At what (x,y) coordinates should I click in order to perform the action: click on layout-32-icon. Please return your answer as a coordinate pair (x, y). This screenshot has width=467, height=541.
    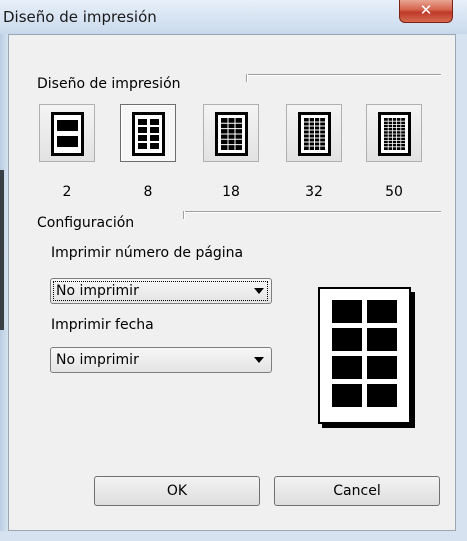
    Looking at the image, I should click on (314, 134).